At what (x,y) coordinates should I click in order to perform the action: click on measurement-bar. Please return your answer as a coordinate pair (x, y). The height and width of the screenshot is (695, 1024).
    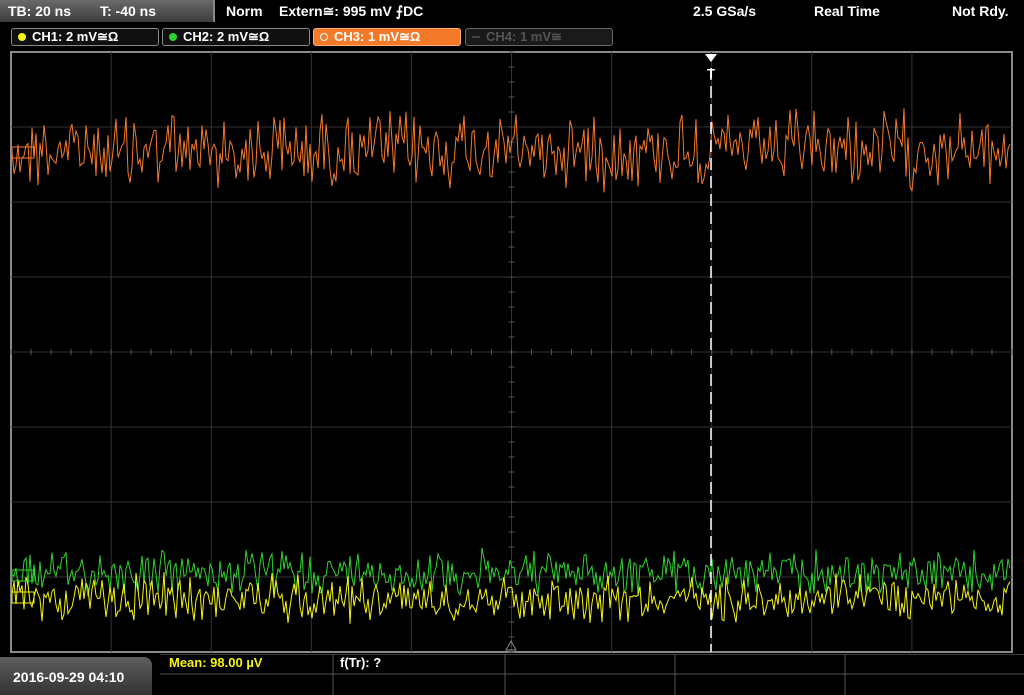
    Looking at the image, I should click on (512, 674).